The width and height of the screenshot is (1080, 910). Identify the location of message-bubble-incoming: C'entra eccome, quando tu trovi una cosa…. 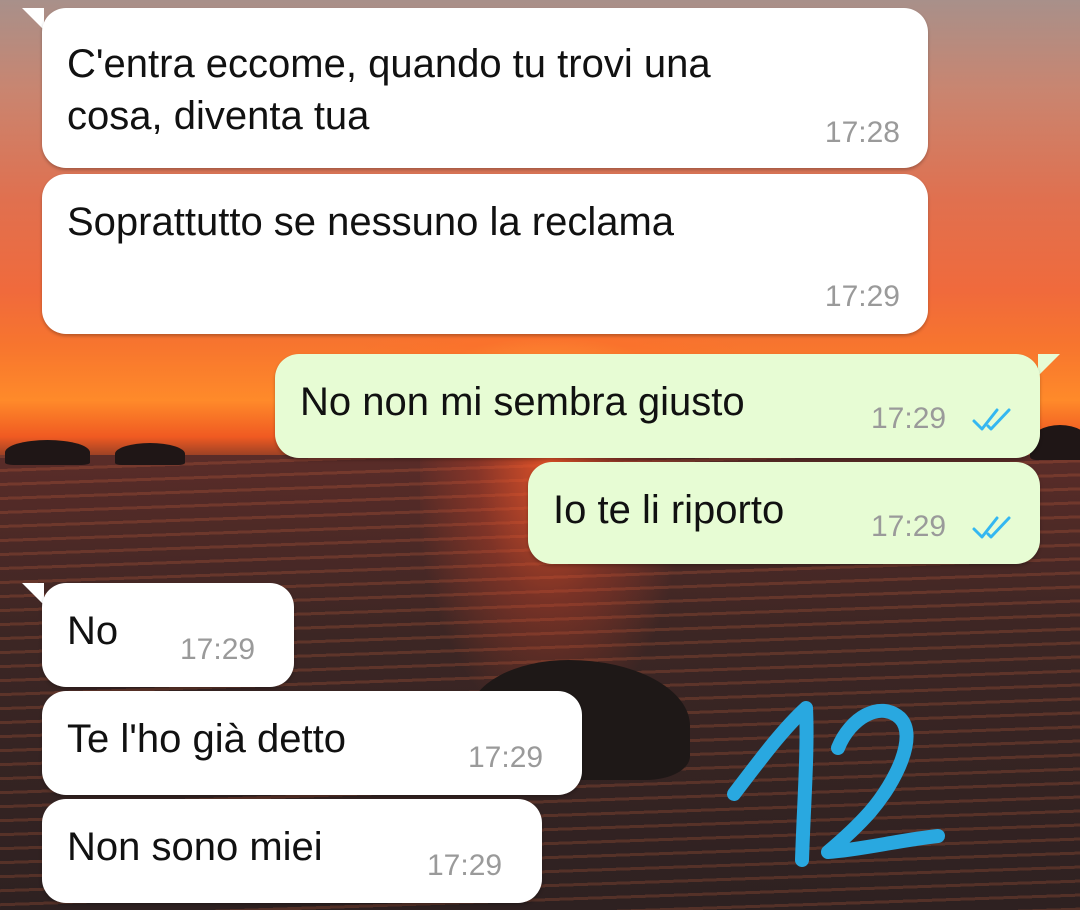
(485, 88).